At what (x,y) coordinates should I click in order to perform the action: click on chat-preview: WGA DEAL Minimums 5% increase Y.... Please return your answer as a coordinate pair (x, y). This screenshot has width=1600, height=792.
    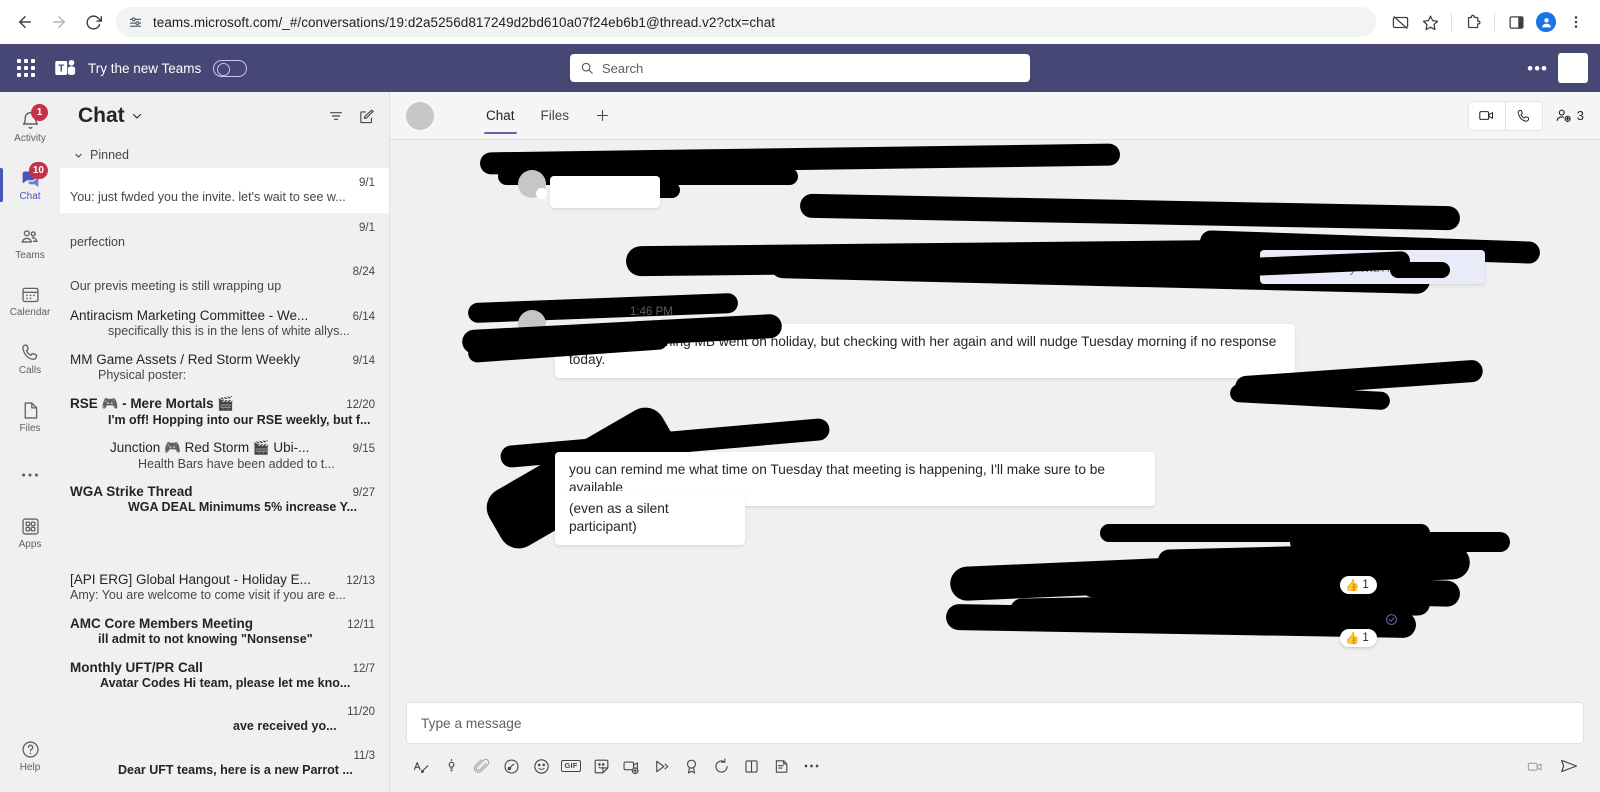
    Looking at the image, I should click on (243, 507).